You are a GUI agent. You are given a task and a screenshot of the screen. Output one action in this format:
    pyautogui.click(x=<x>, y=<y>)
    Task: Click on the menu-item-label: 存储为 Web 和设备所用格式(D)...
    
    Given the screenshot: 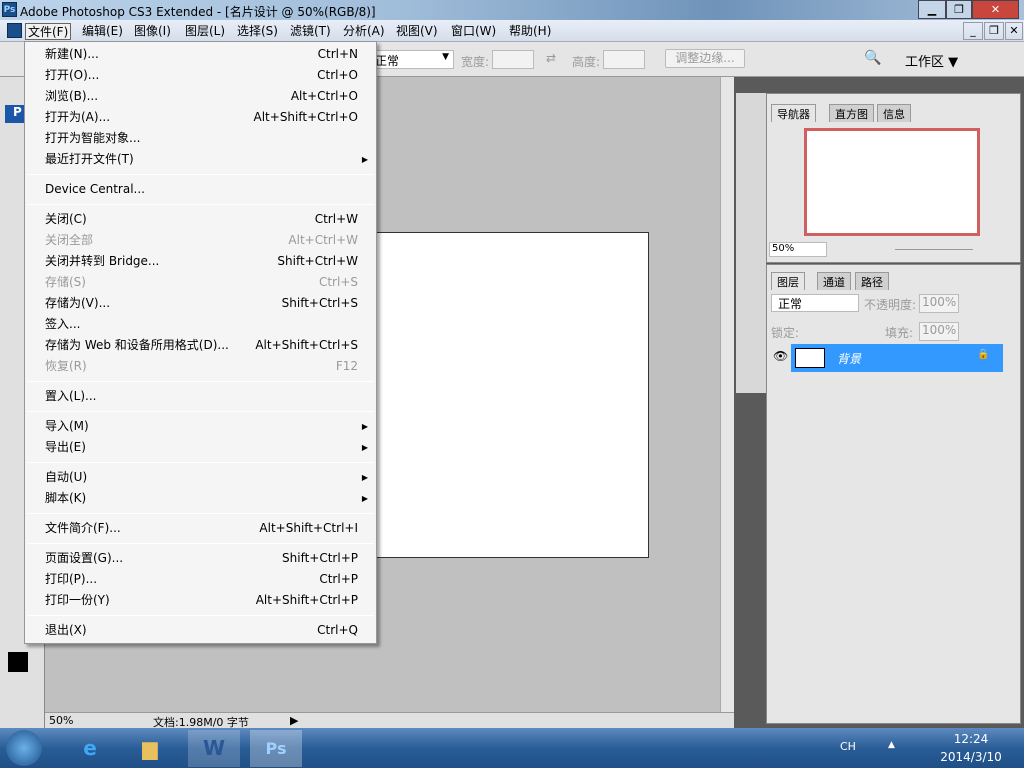 What is the action you would take?
    pyautogui.click(x=137, y=345)
    